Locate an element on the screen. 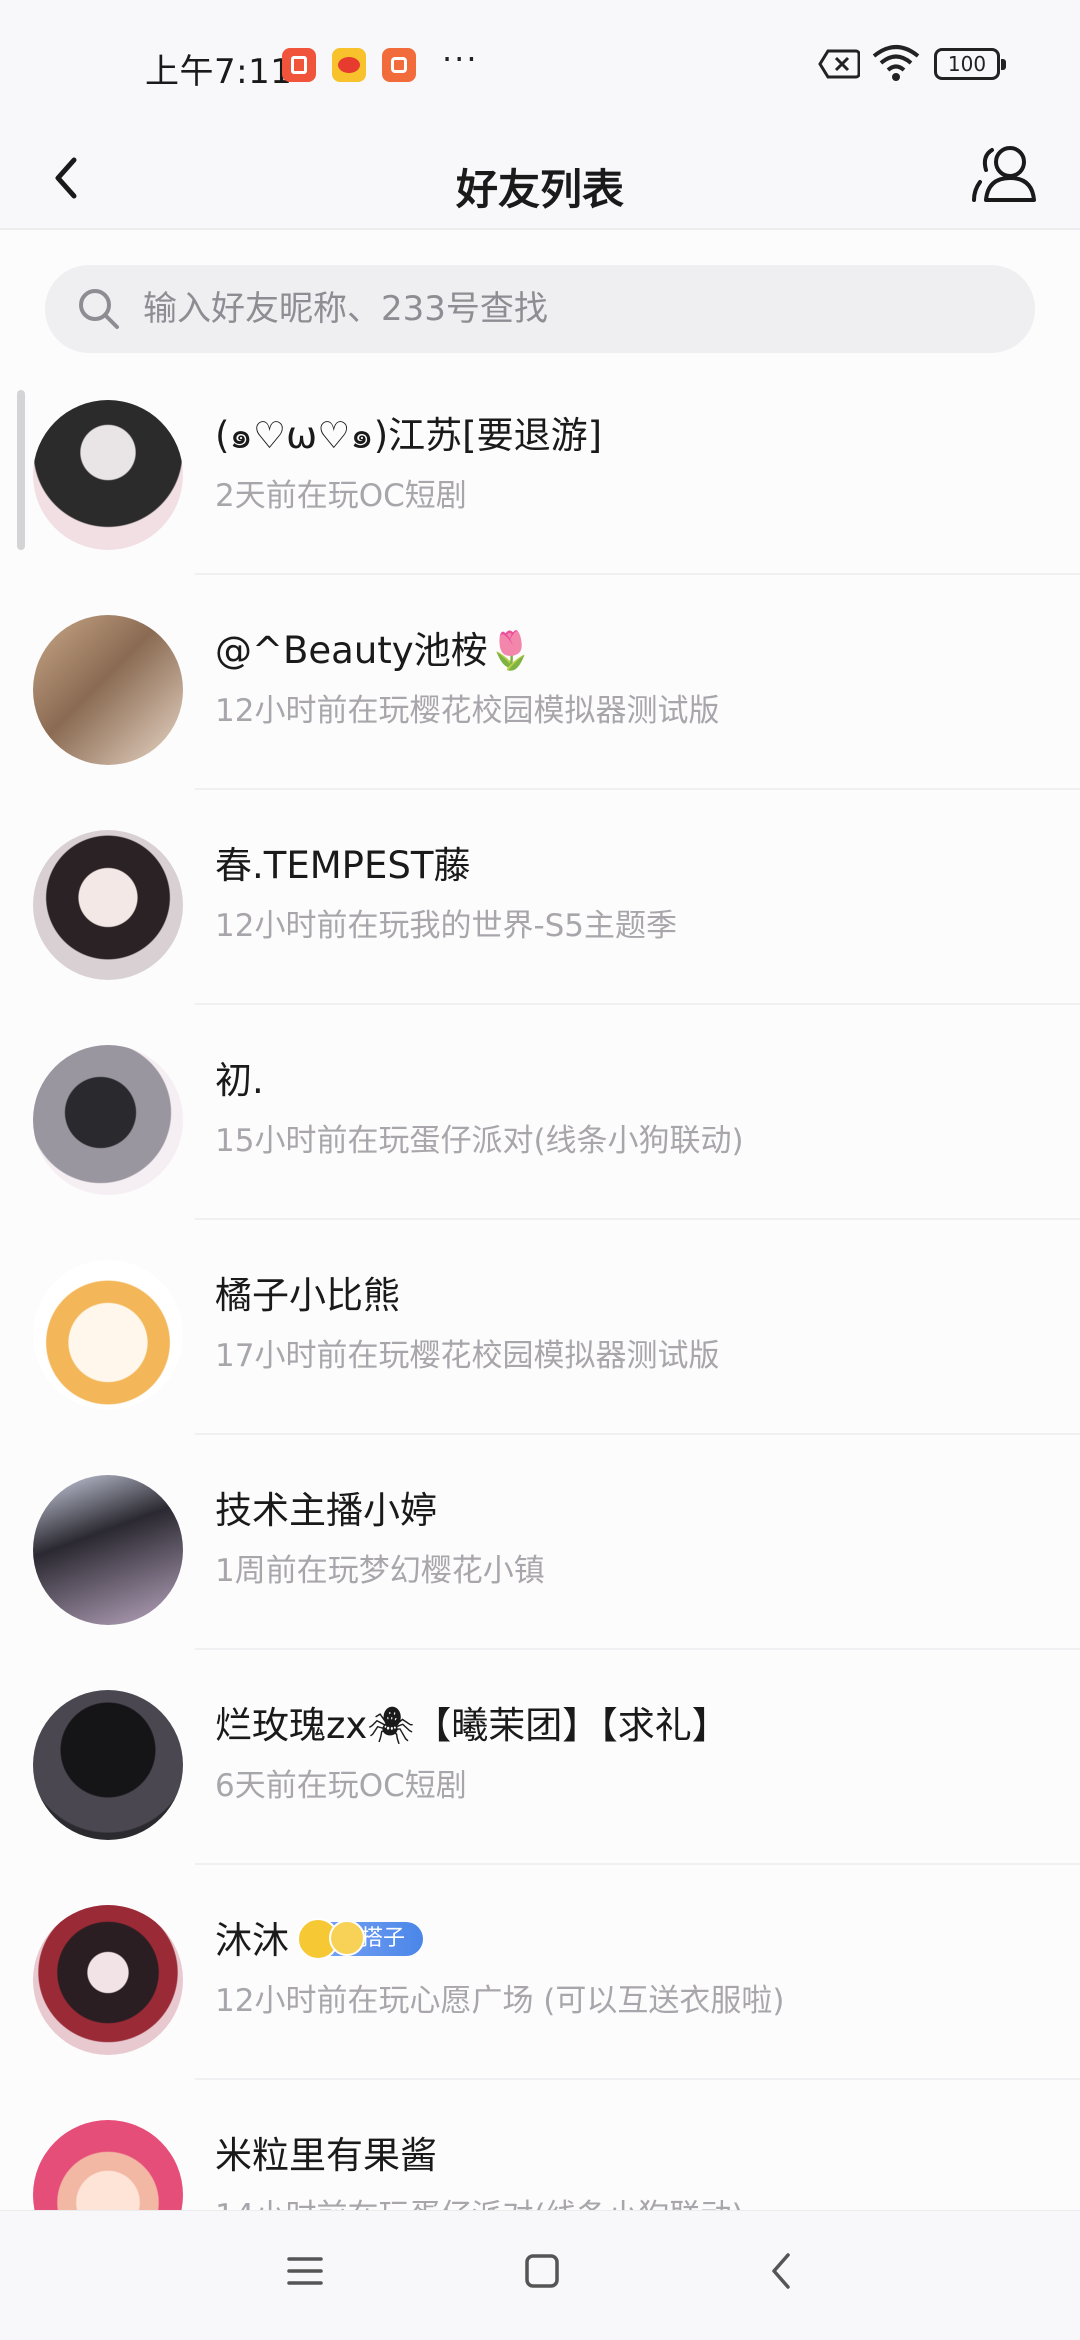  friend-status: 6天前在玩OC短剧 is located at coordinates (341, 1786).